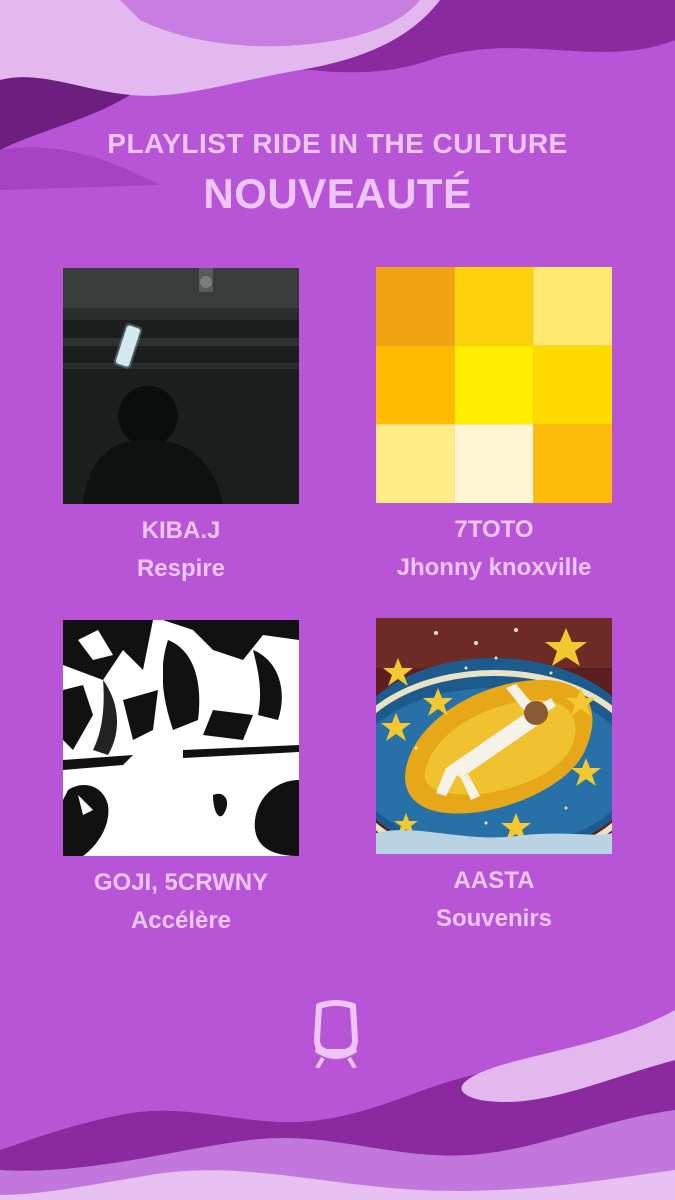  What do you see at coordinates (181, 530) in the screenshot?
I see `artist-name: KIBA.J` at bounding box center [181, 530].